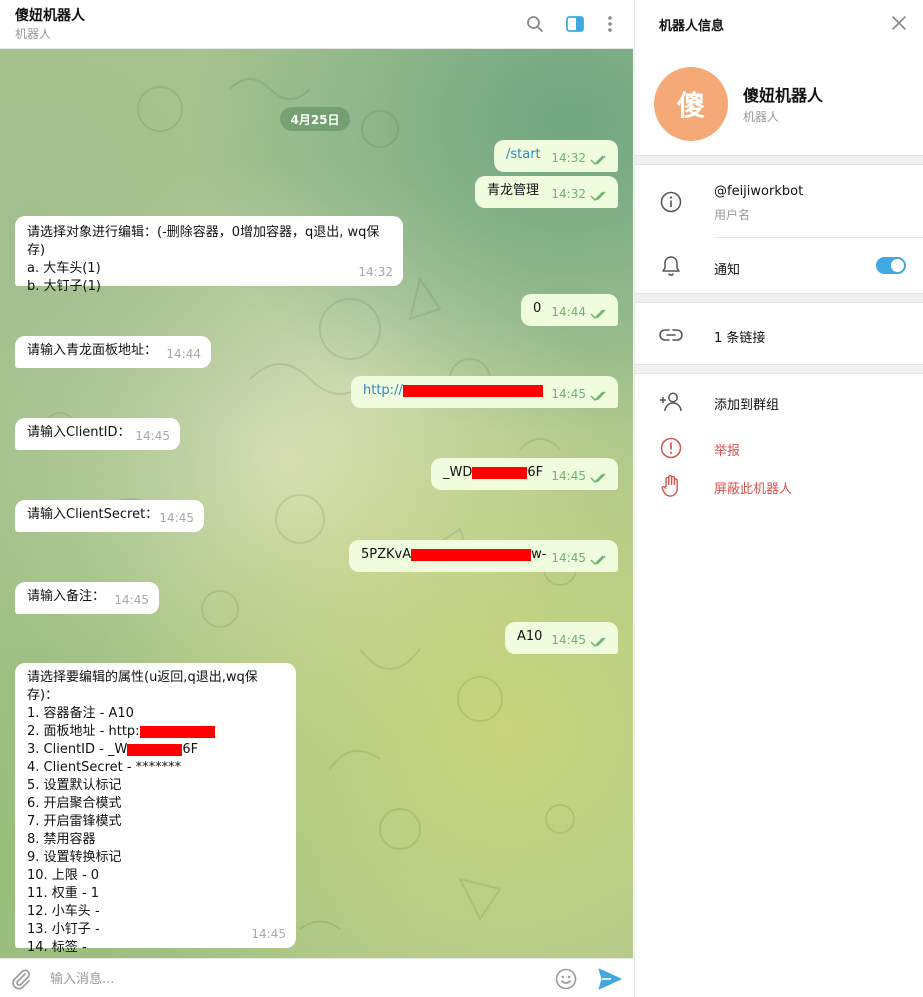 The image size is (923, 997). Describe the element at coordinates (727, 270) in the screenshot. I see `notifications-label: 通知` at that location.